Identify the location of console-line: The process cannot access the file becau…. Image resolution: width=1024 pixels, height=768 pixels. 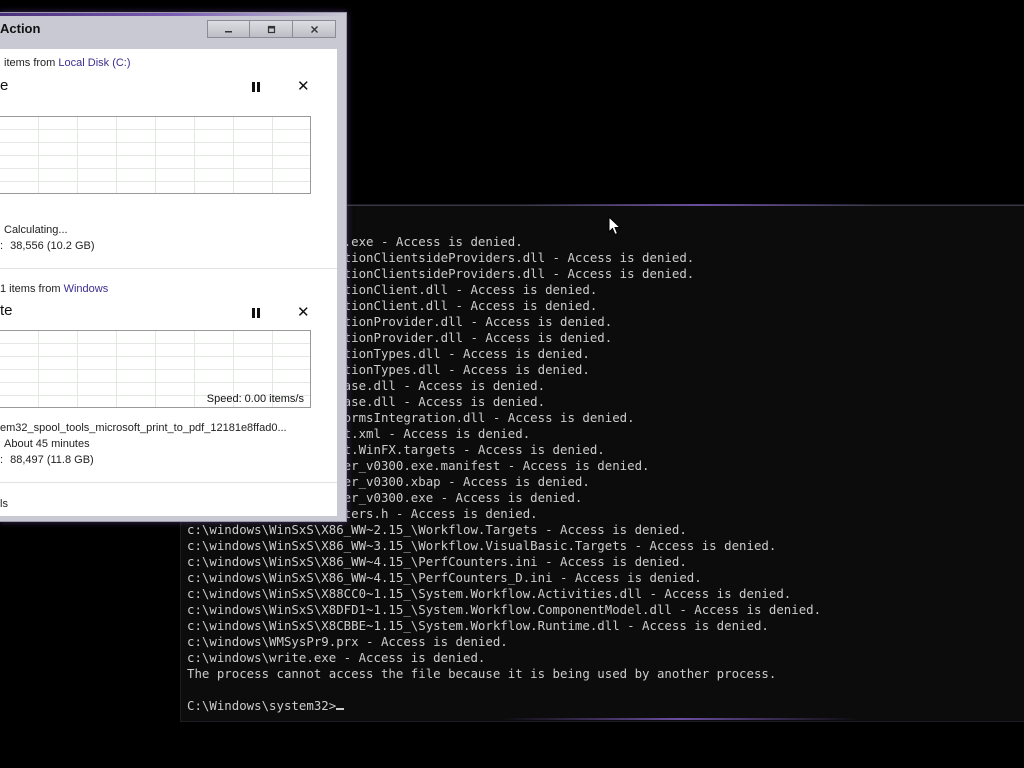
(482, 673).